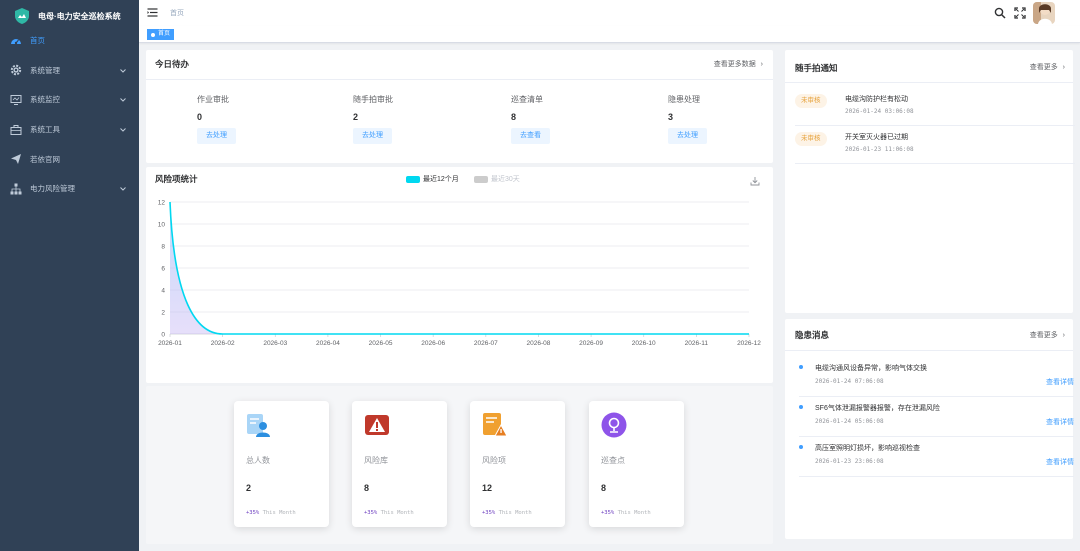  I want to click on divider, so click(459, 79).